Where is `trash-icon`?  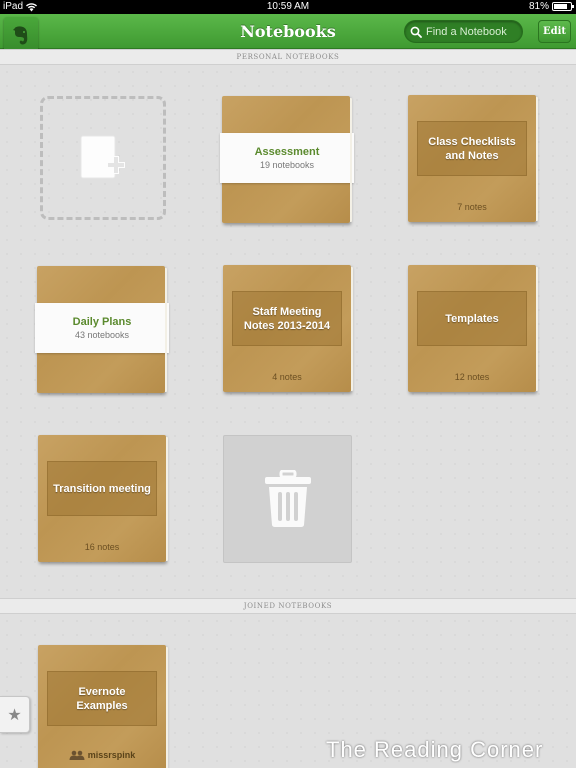
trash-icon is located at coordinates (287, 498).